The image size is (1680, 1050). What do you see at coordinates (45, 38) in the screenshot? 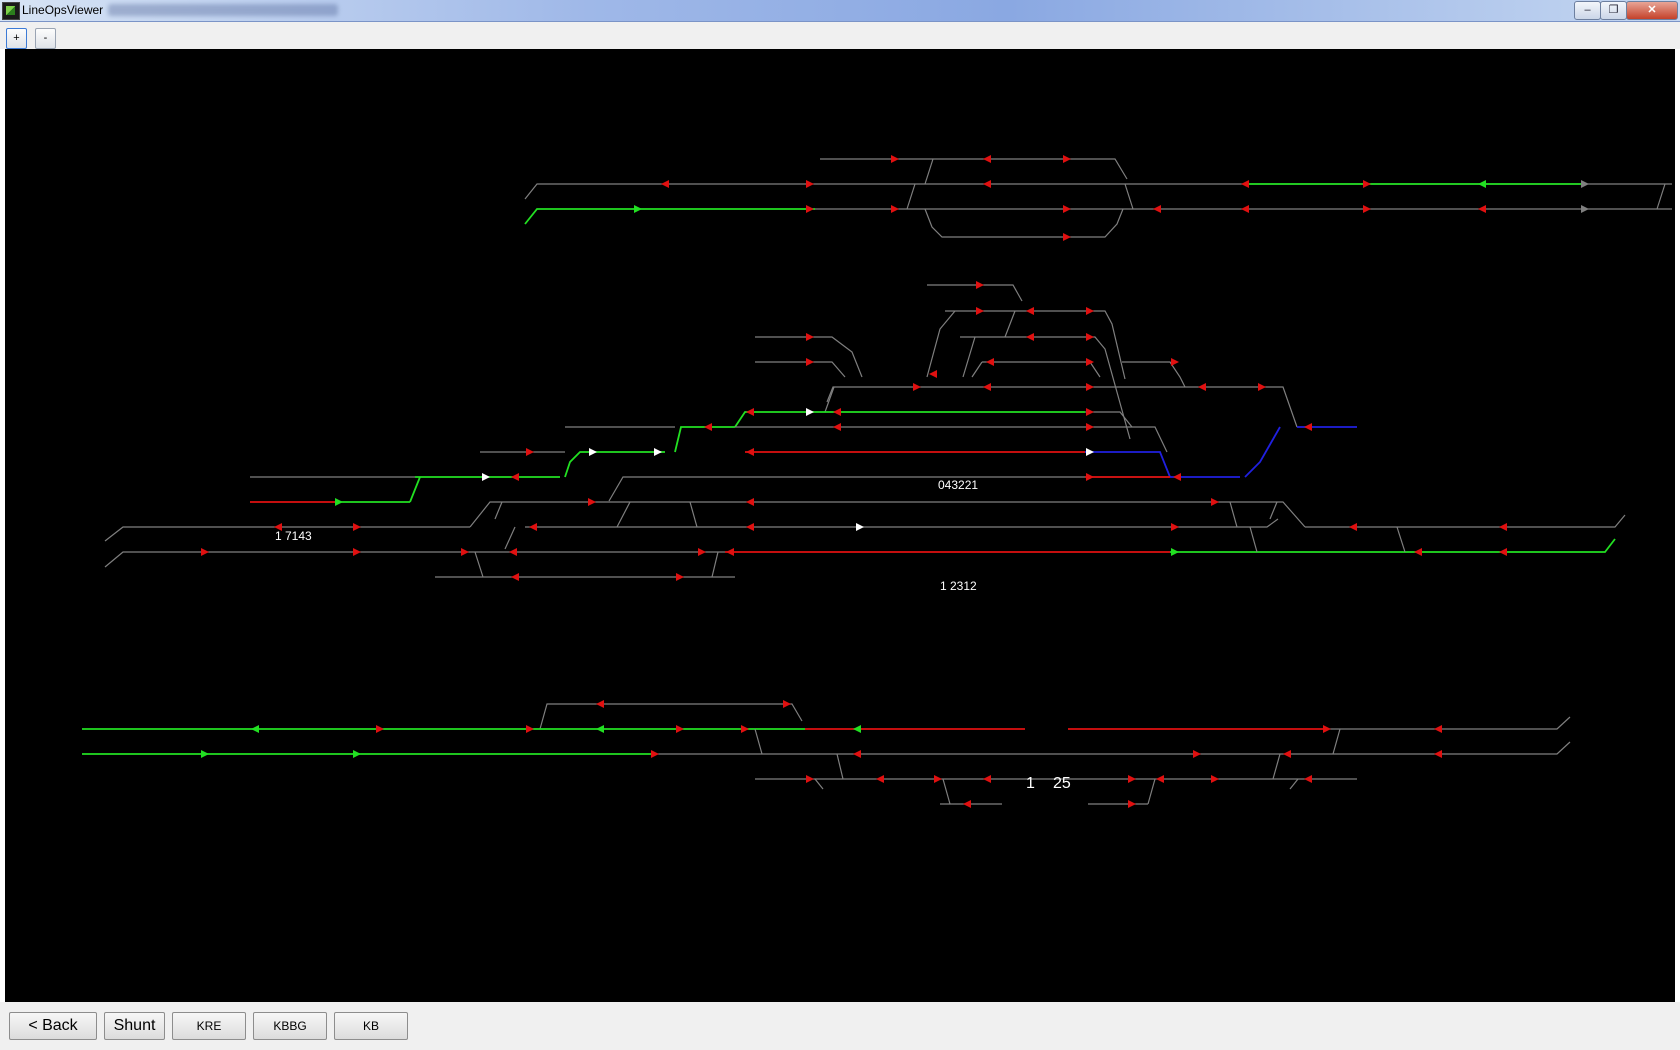
I see `zoom-out-button: -` at bounding box center [45, 38].